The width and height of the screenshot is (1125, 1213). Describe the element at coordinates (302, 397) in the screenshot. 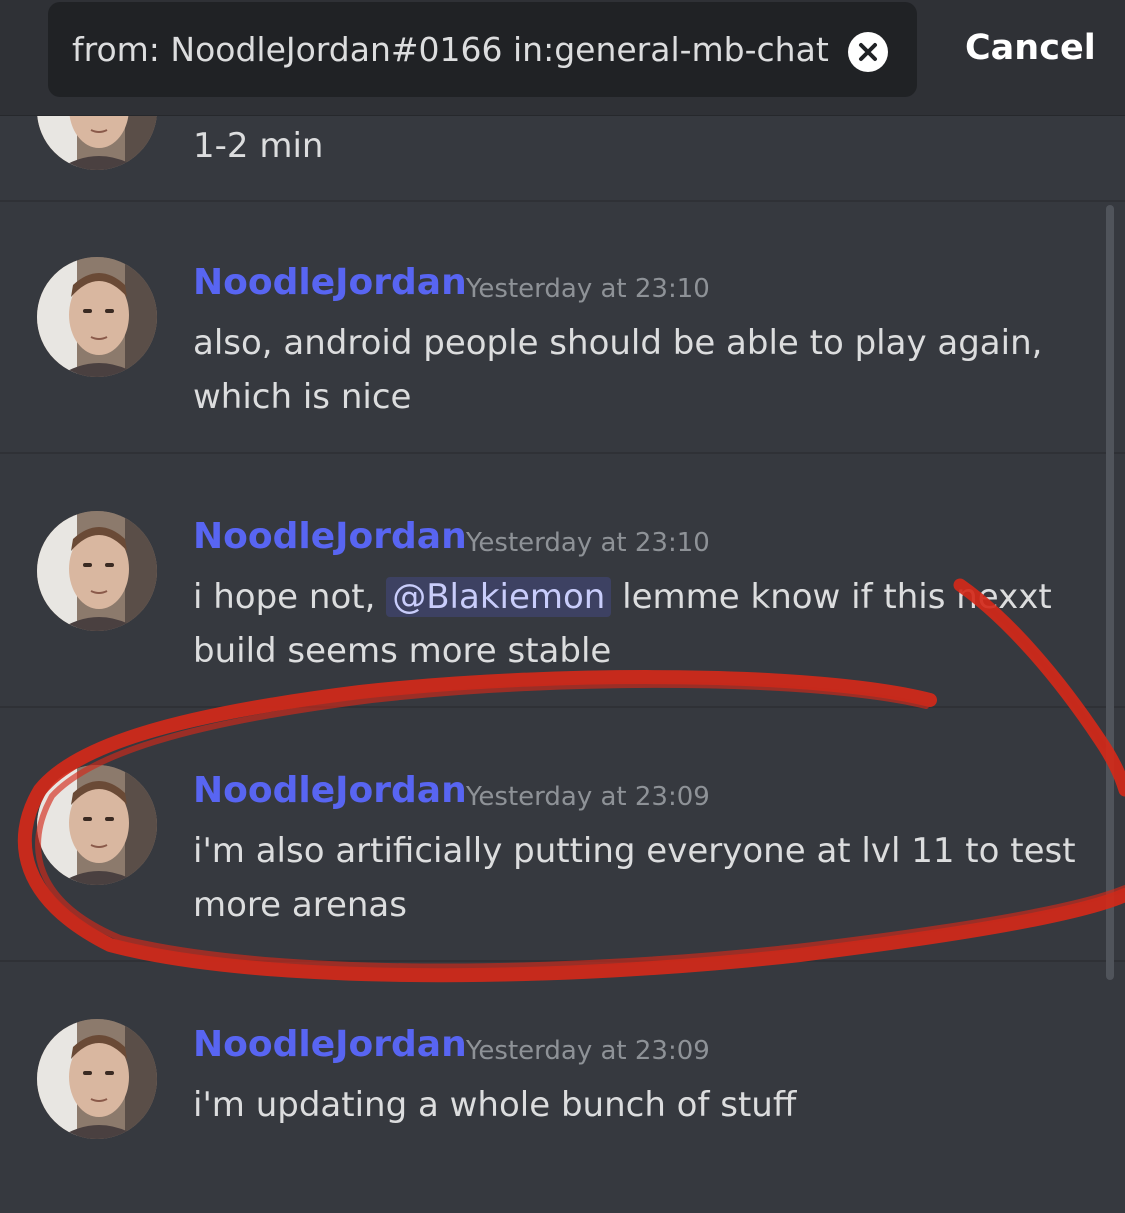

I see `message-line: which is nice` at that location.